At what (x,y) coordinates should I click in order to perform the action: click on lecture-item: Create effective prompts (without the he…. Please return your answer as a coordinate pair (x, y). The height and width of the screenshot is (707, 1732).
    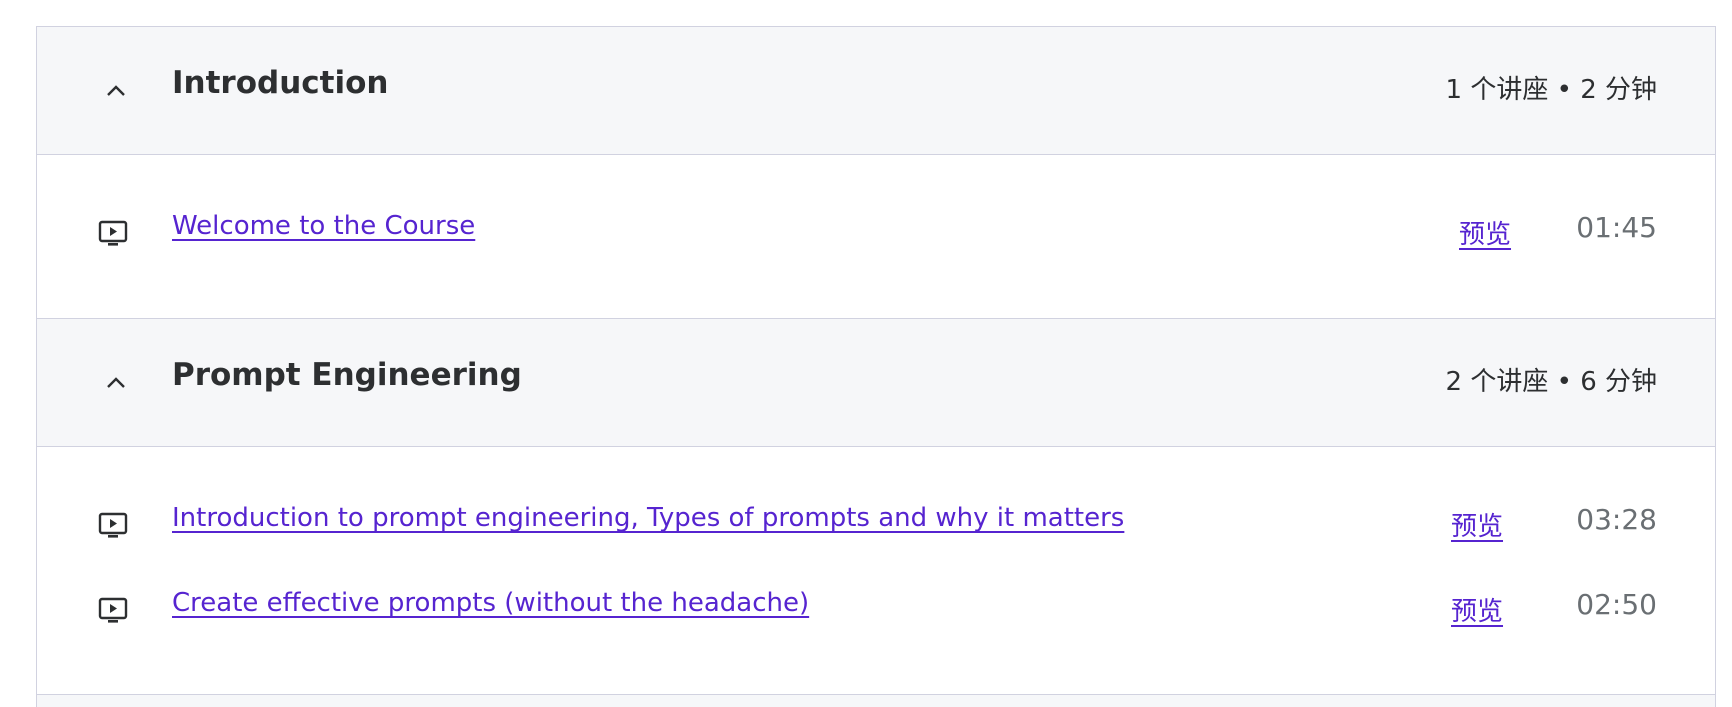
    Looking at the image, I should click on (876, 608).